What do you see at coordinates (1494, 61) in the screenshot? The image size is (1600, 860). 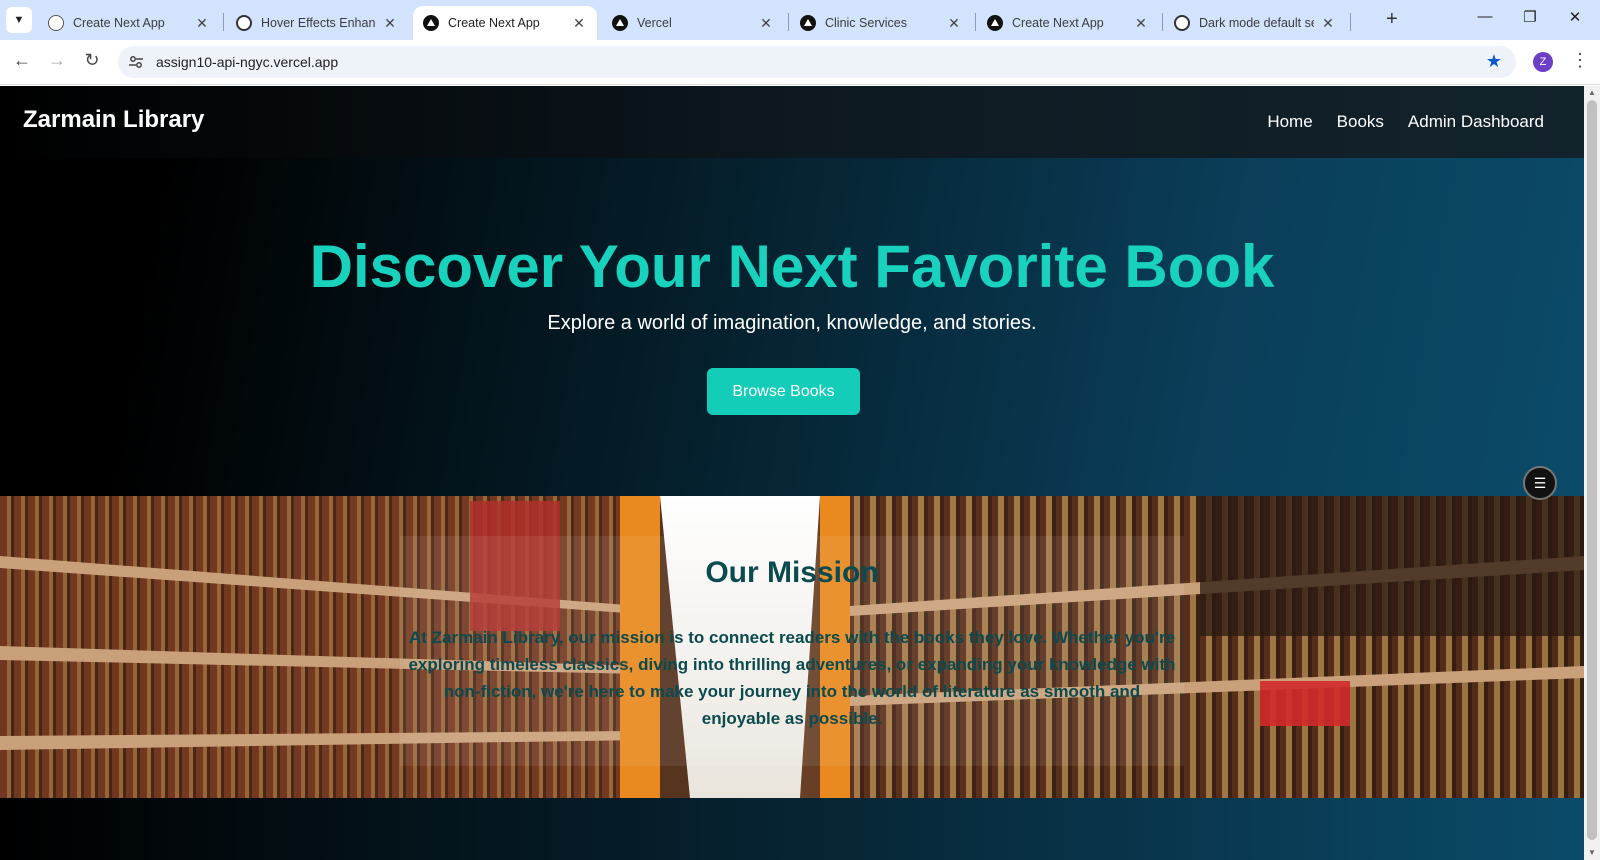 I see `bookmark-star-icon: ★` at bounding box center [1494, 61].